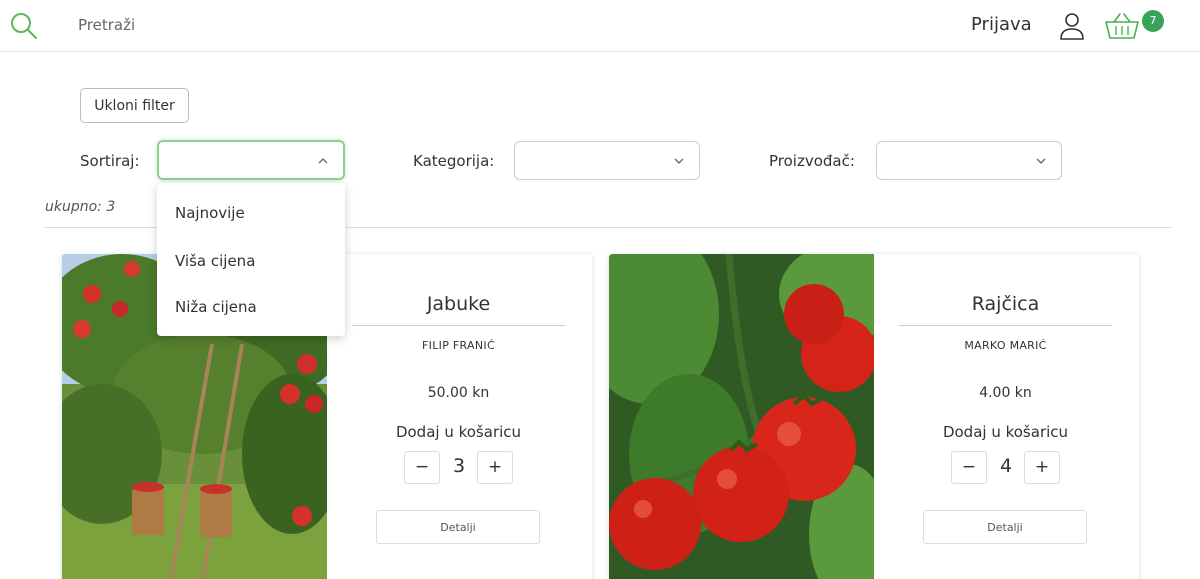 The width and height of the screenshot is (1200, 579). Describe the element at coordinates (216, 307) in the screenshot. I see `sort-option-price-low: Niža cijena` at that location.